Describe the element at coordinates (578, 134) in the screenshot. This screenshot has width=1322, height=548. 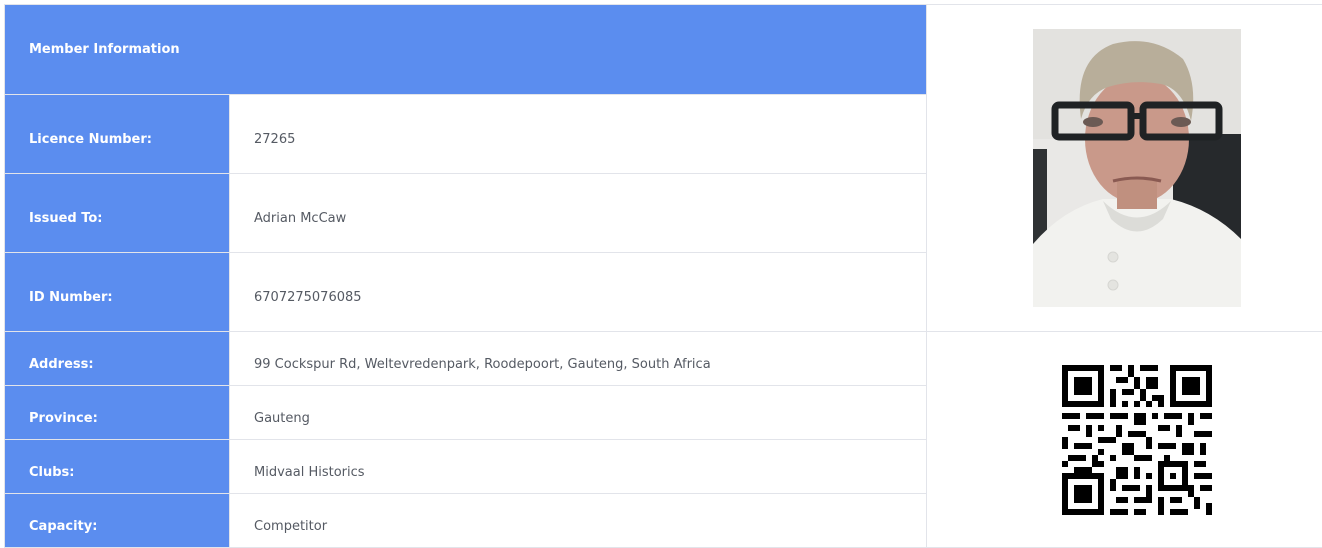
I see `licence-number-value: 27265` at that location.